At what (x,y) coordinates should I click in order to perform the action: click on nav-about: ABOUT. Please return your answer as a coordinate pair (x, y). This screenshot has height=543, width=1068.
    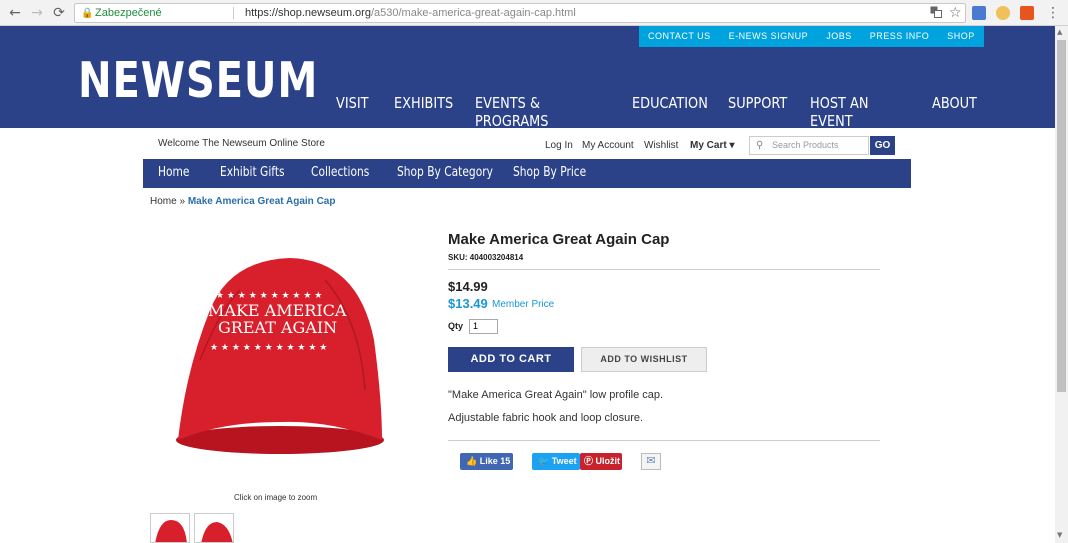
    Looking at the image, I should click on (954, 112).